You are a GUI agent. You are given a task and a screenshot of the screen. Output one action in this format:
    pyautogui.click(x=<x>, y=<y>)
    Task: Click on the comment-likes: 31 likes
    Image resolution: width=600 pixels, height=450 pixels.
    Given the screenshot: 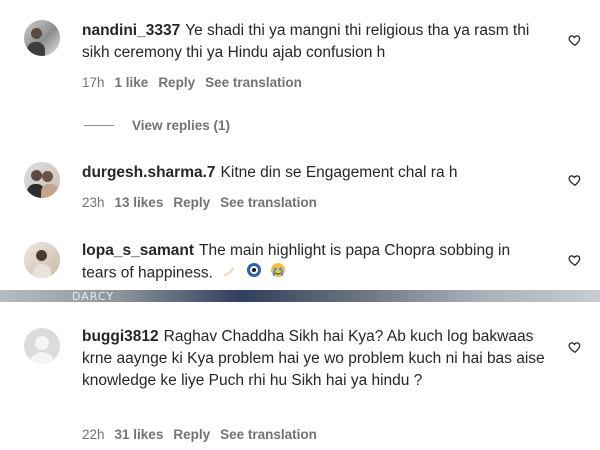 What is the action you would take?
    pyautogui.click(x=139, y=434)
    